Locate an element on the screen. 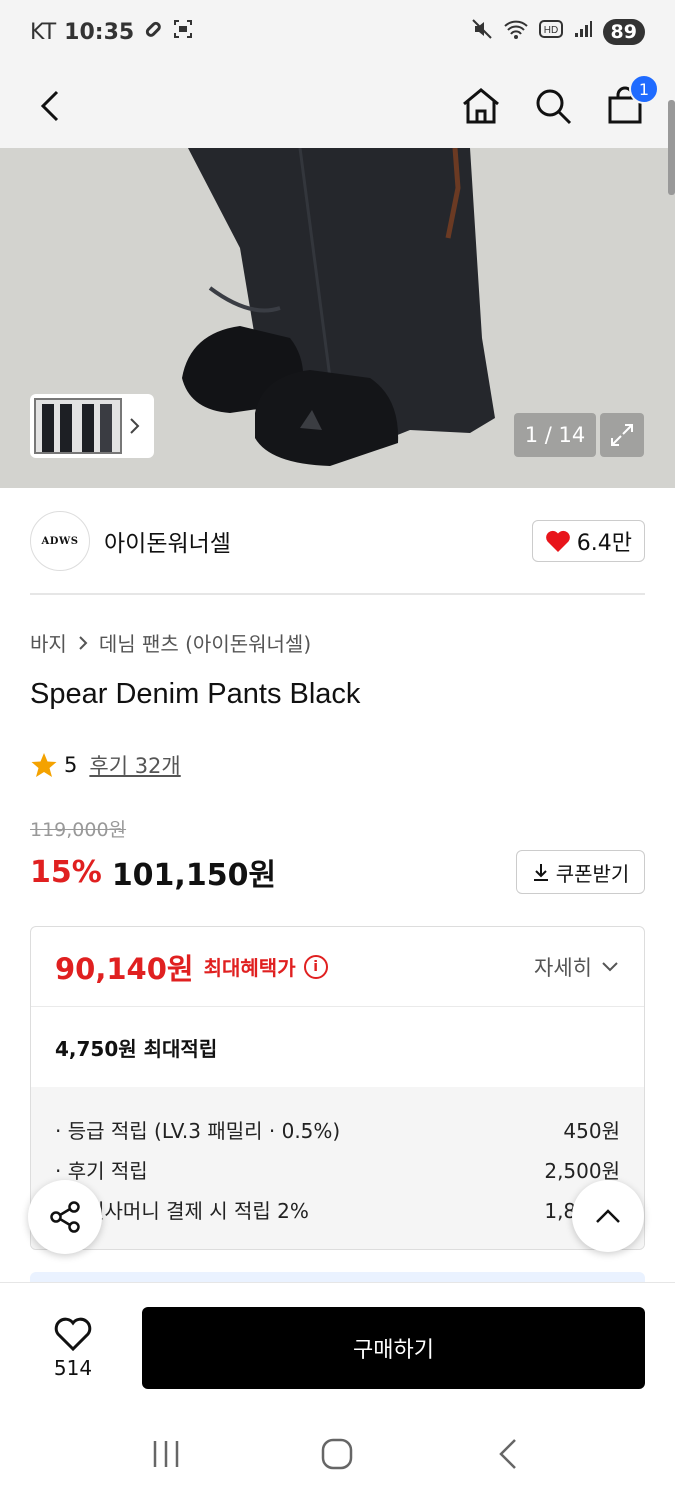  wishlist-button: 514 is located at coordinates (73, 1348).